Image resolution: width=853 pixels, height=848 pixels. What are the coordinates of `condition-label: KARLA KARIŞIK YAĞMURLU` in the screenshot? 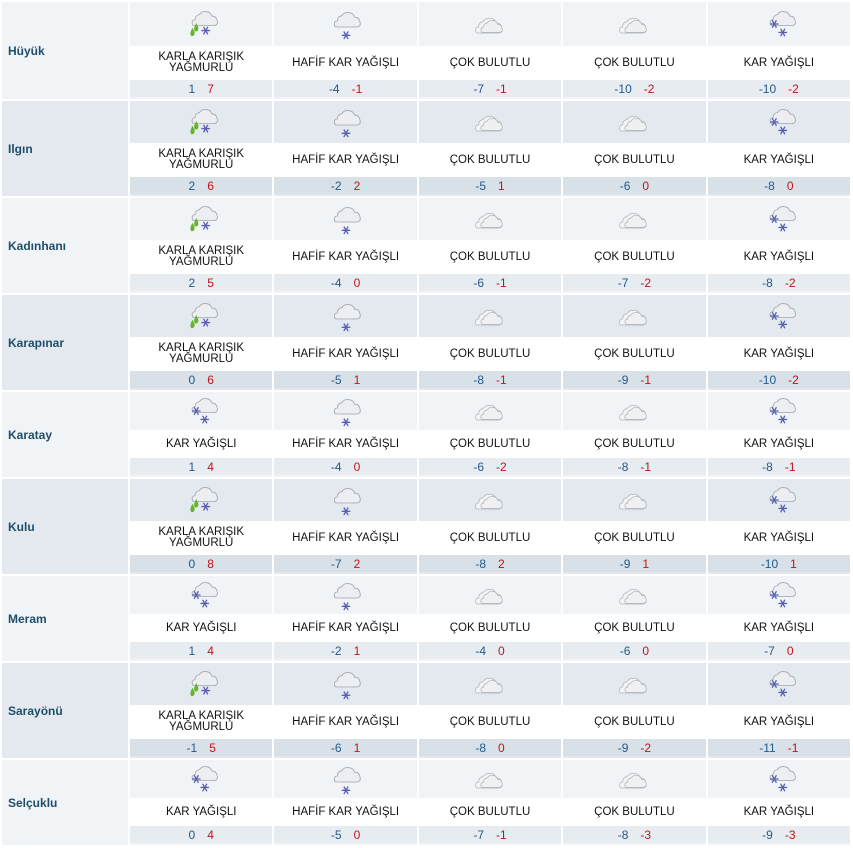 It's located at (201, 257).